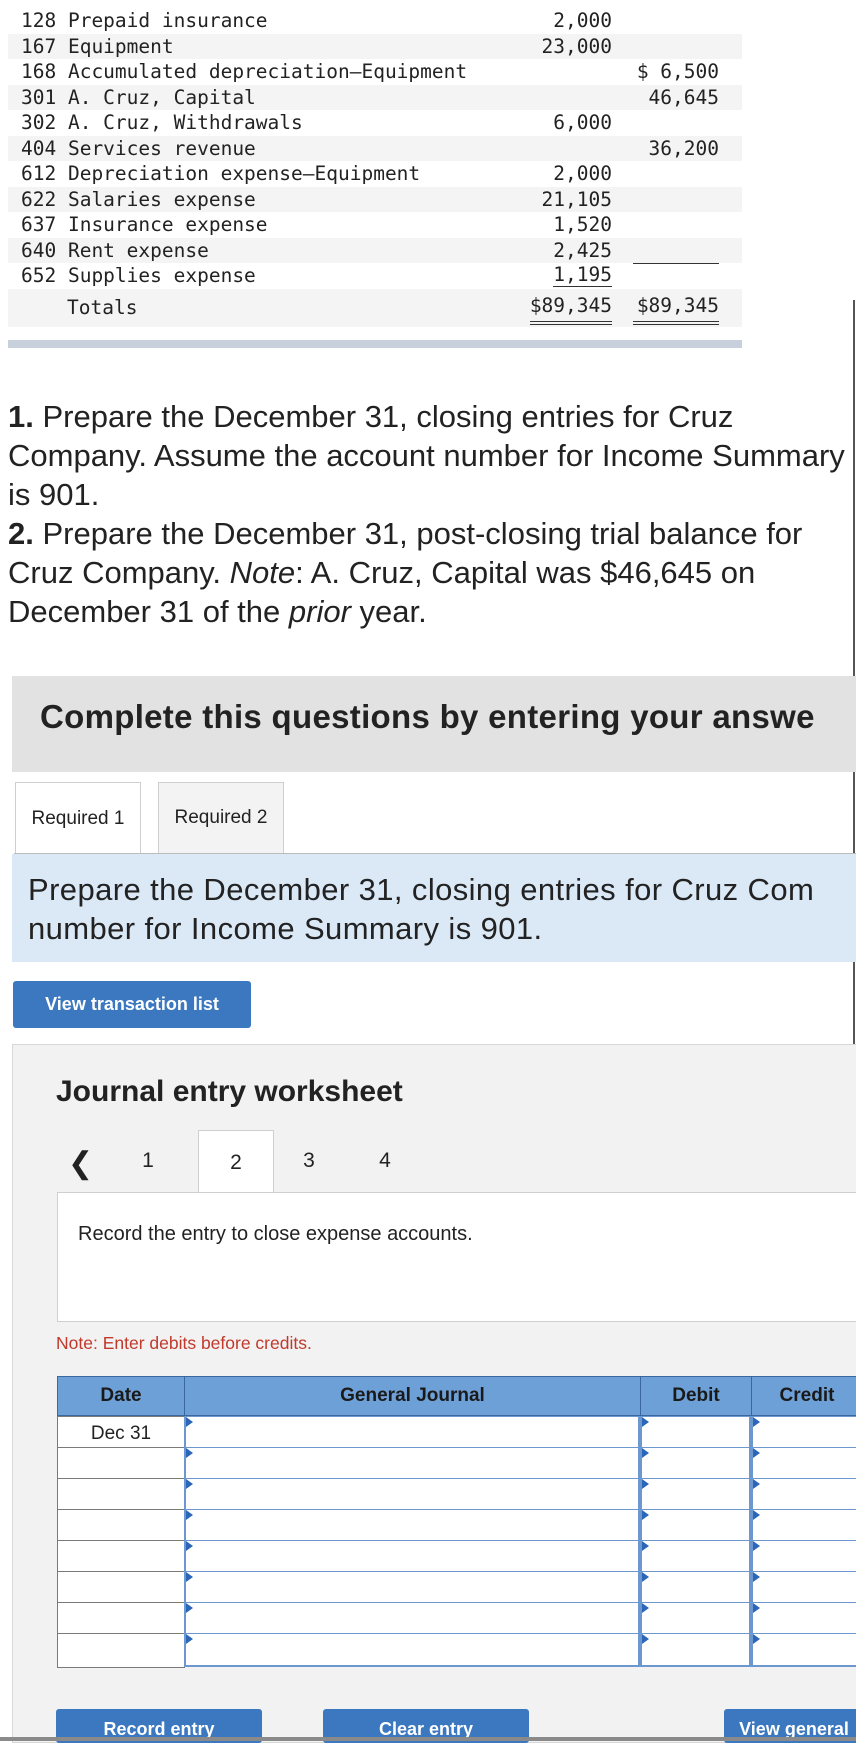 The height and width of the screenshot is (1743, 856). Describe the element at coordinates (262, 572) in the screenshot. I see `q2-note-label: Note` at that location.